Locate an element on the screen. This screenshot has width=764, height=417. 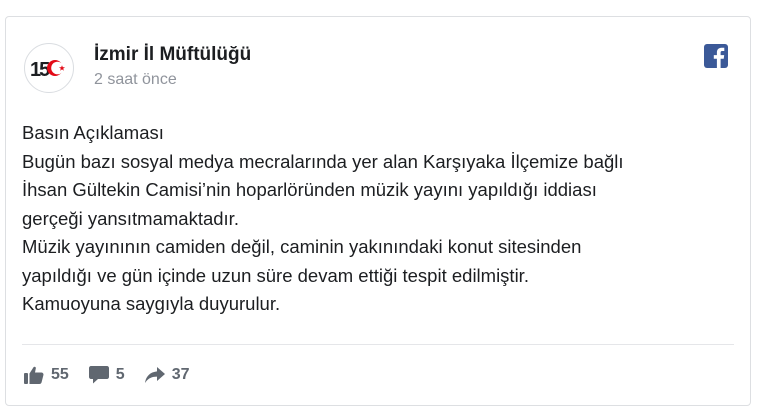
like-count: 55 is located at coordinates (60, 374).